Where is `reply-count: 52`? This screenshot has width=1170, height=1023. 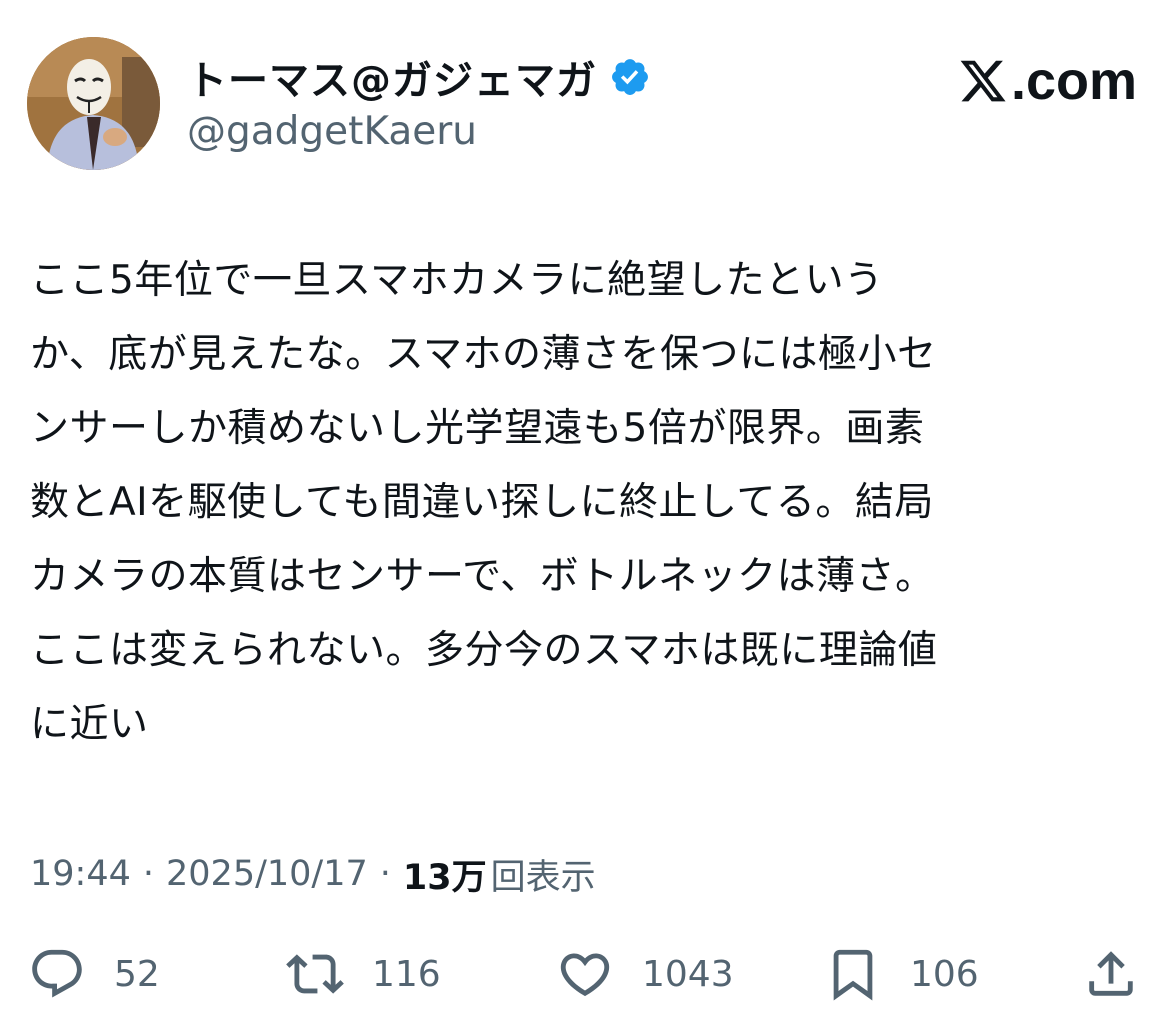 reply-count: 52 is located at coordinates (137, 974).